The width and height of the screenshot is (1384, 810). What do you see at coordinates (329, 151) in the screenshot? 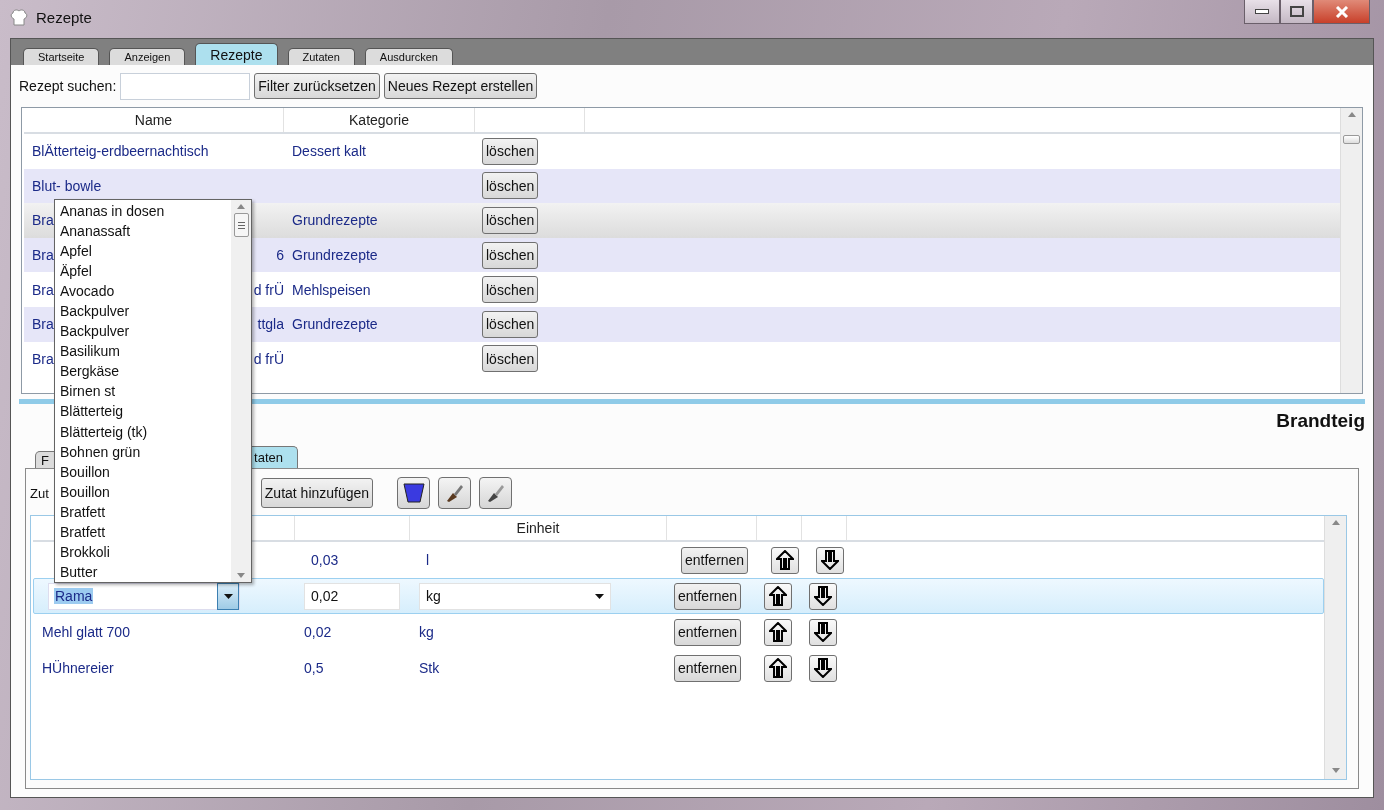
I see `table-cell: Dessert kalt` at bounding box center [329, 151].